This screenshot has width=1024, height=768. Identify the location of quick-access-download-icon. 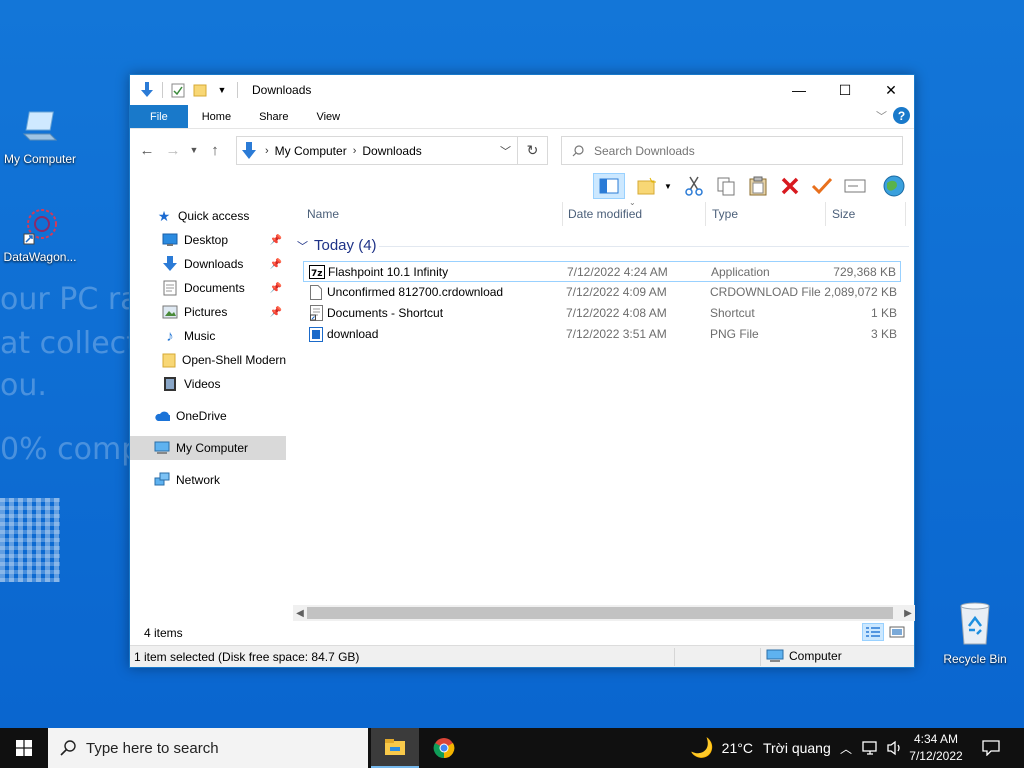
(147, 90).